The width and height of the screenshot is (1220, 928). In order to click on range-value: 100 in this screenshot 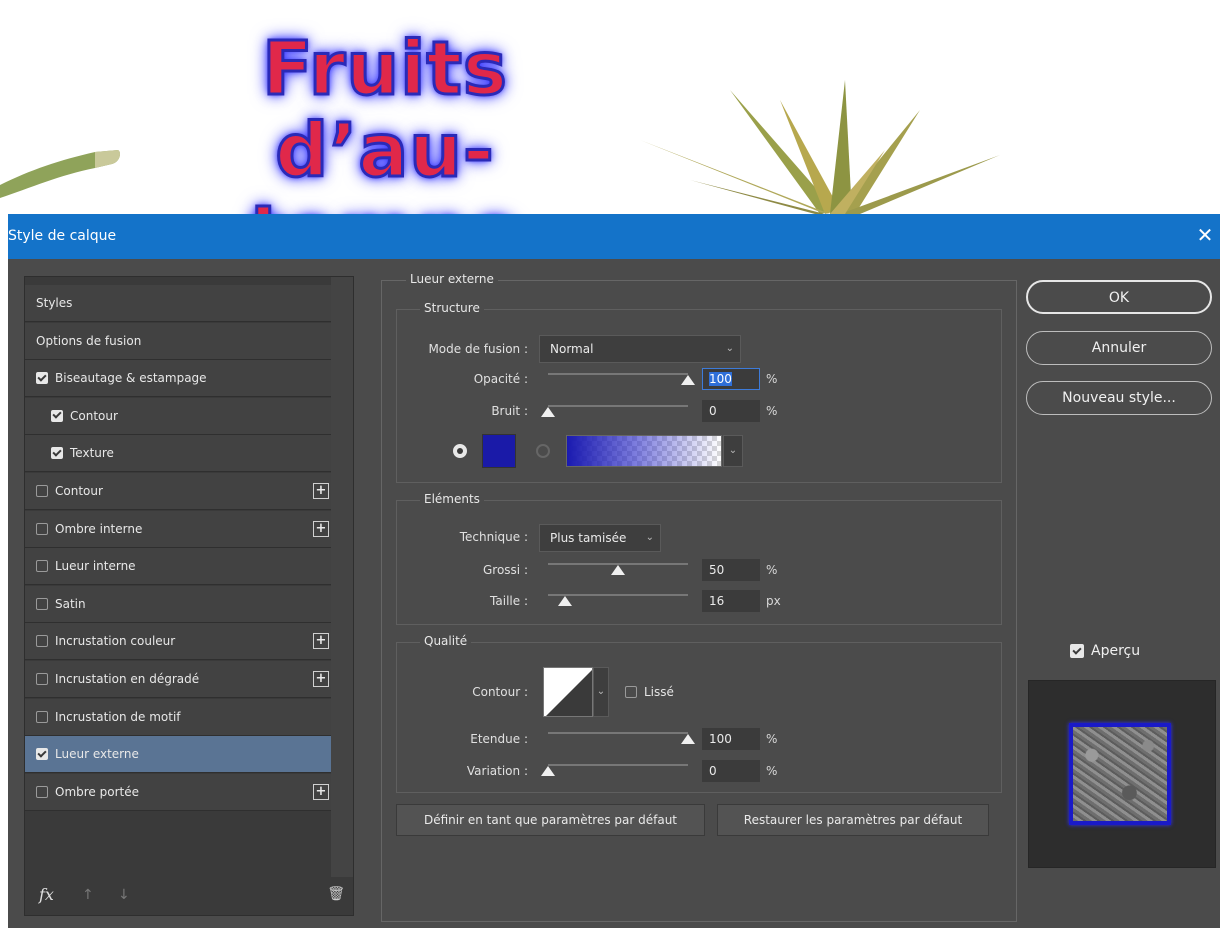, I will do `click(720, 739)`.